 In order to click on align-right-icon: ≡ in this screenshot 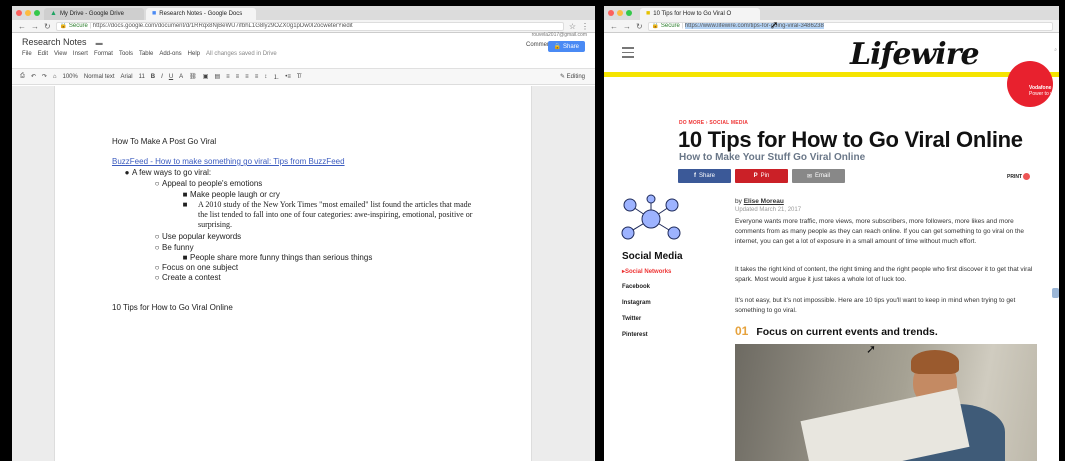, I will do `click(247, 77)`.